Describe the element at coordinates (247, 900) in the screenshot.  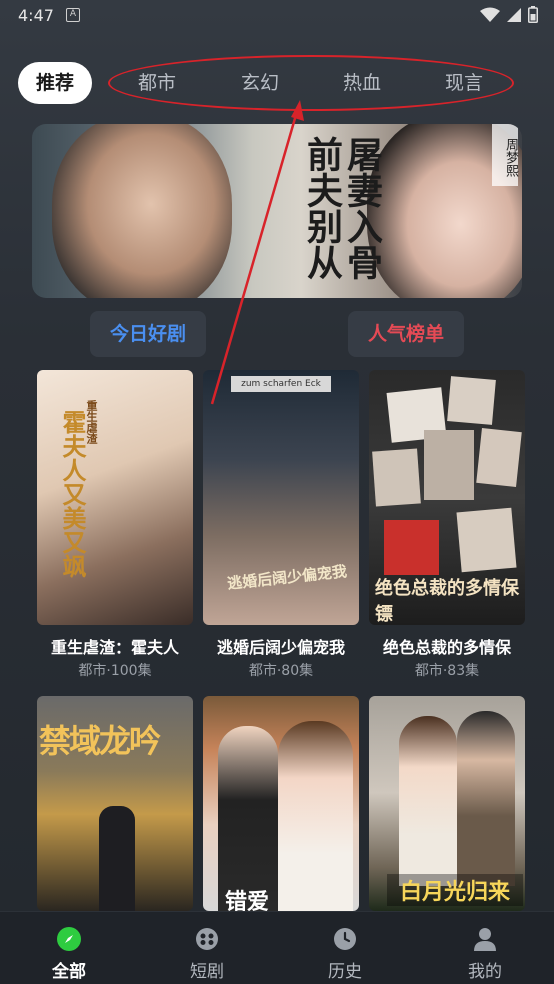
I see `poster-title: 错爱` at that location.